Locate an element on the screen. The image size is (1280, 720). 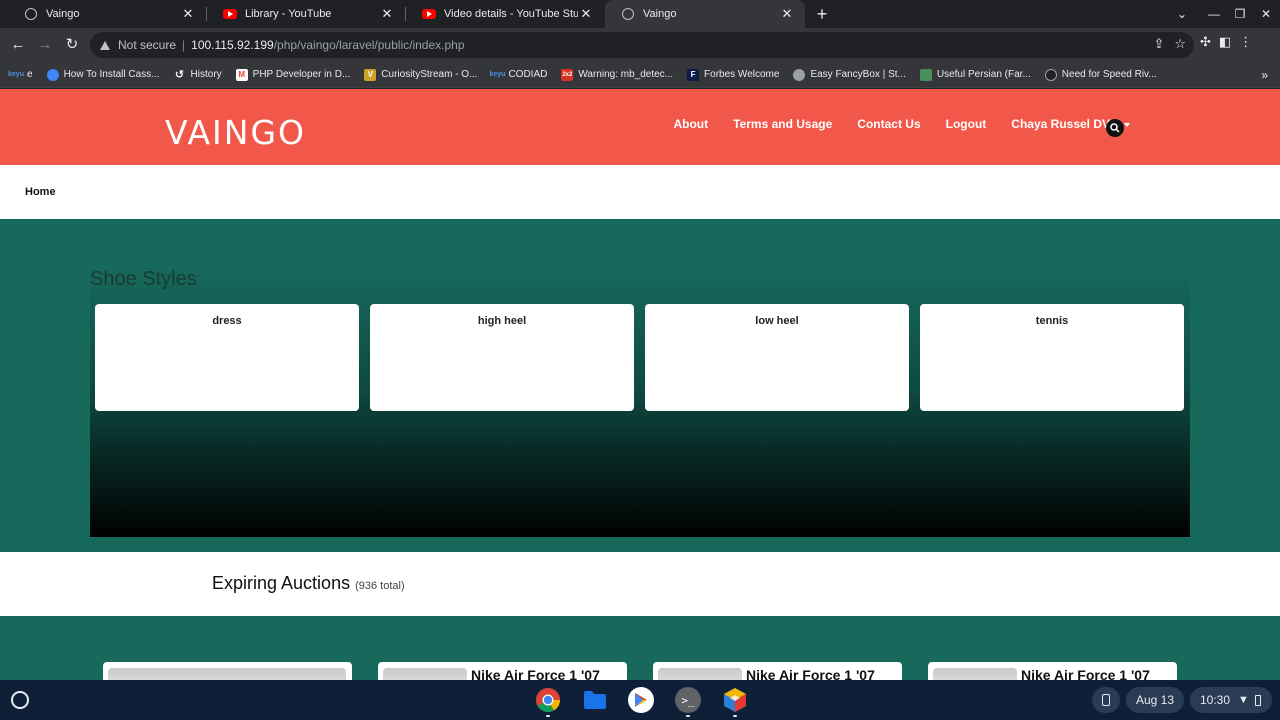
tab-title: Video details - YouTube Studio is located at coordinates (511, 14).